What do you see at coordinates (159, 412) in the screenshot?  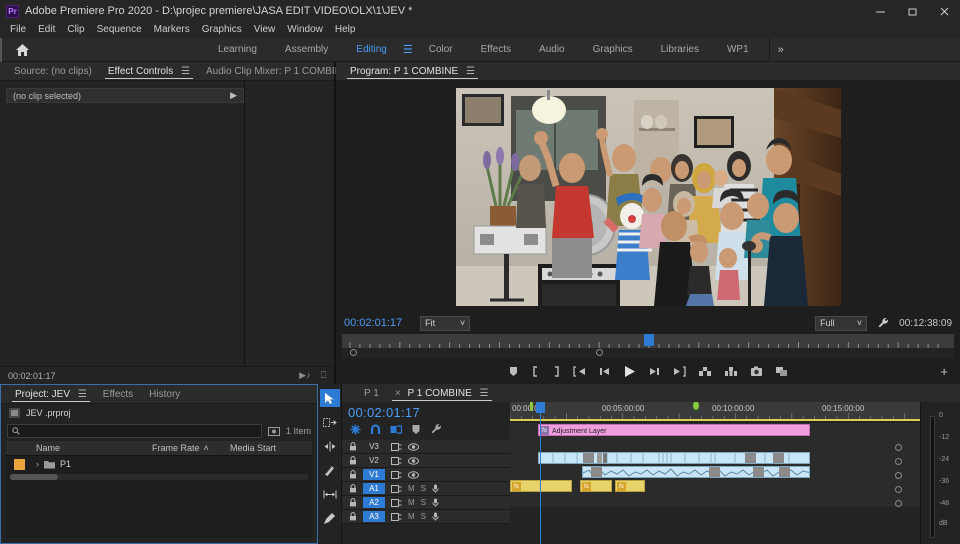 I see `project-file-row: JEV .prproj` at bounding box center [159, 412].